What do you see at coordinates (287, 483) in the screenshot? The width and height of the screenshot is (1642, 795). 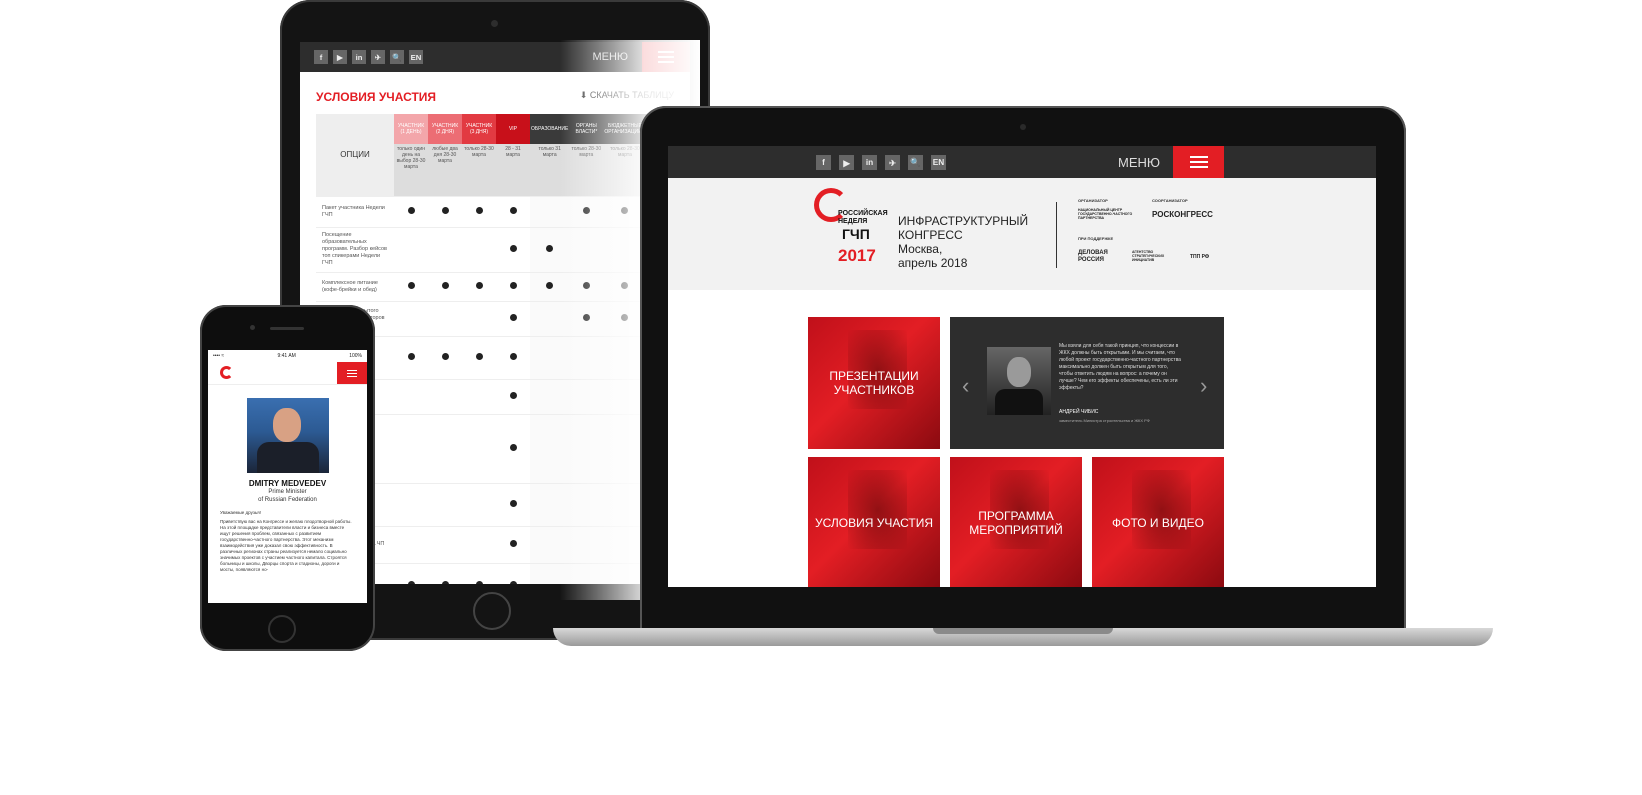 I see `speaker-name: DMITRY MEDVEDEV` at bounding box center [287, 483].